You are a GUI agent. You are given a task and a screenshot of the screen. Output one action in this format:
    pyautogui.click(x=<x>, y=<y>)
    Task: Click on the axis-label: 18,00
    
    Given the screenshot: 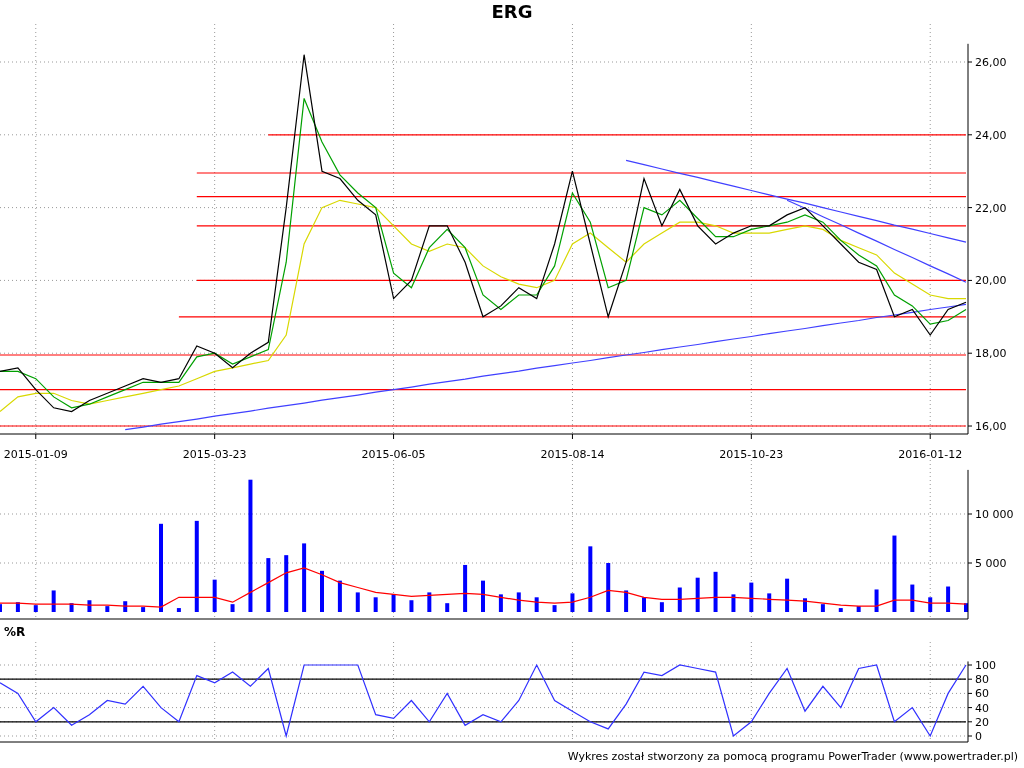 What is the action you would take?
    pyautogui.click(x=991, y=354)
    